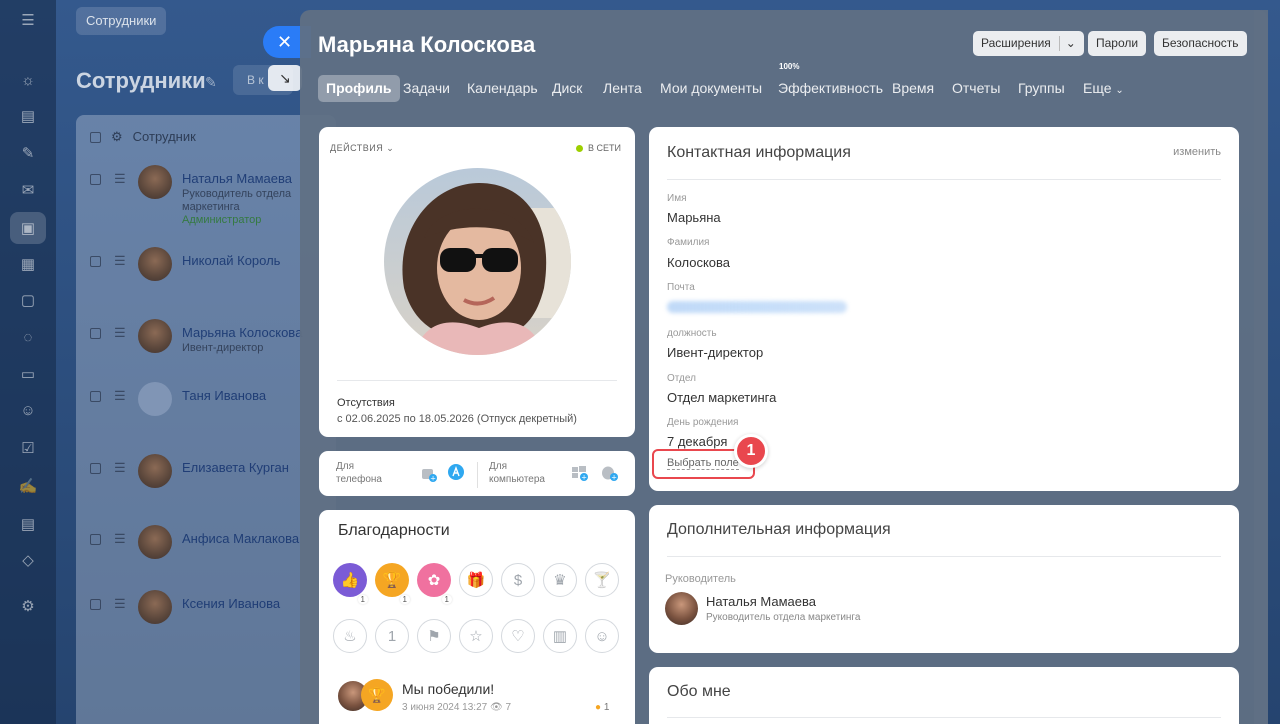 Image resolution: width=1280 pixels, height=724 pixels. Describe the element at coordinates (681, 608) in the screenshot. I see `manager-avatar` at that location.